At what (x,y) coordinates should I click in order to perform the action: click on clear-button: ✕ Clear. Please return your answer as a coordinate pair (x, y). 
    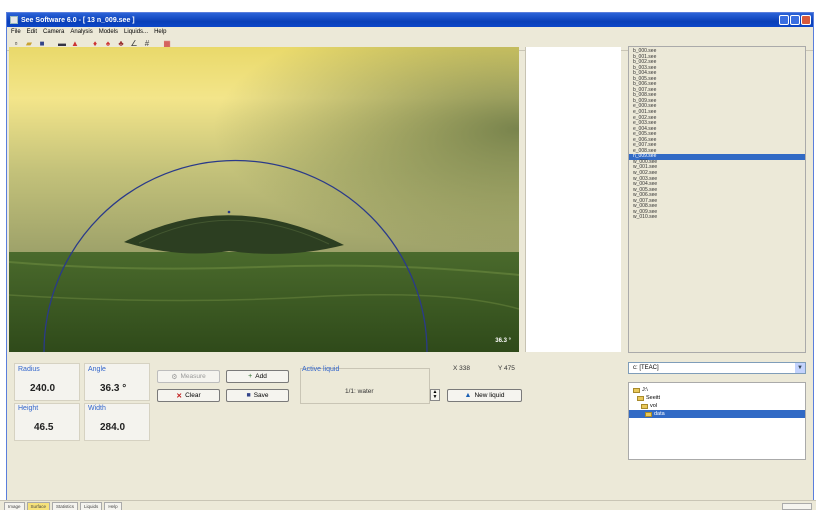
    Looking at the image, I should click on (188, 395).